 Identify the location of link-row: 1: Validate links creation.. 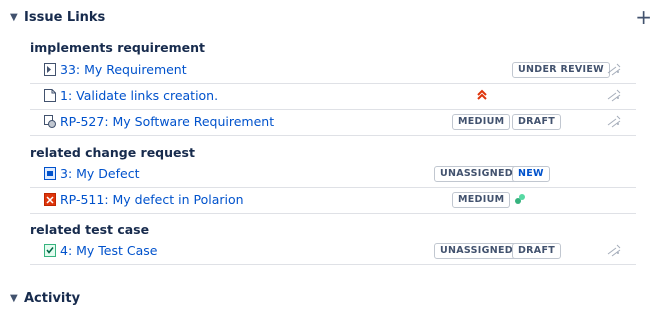
(333, 96).